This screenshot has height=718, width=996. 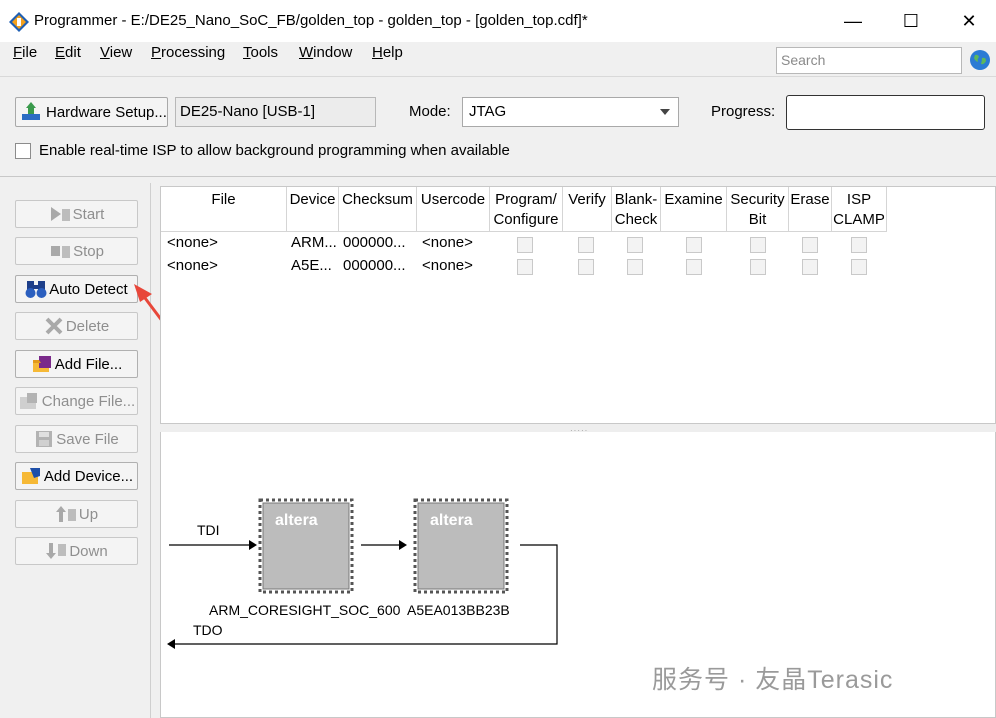 What do you see at coordinates (636, 209) in the screenshot?
I see `col-blank-check: Blank- Check` at bounding box center [636, 209].